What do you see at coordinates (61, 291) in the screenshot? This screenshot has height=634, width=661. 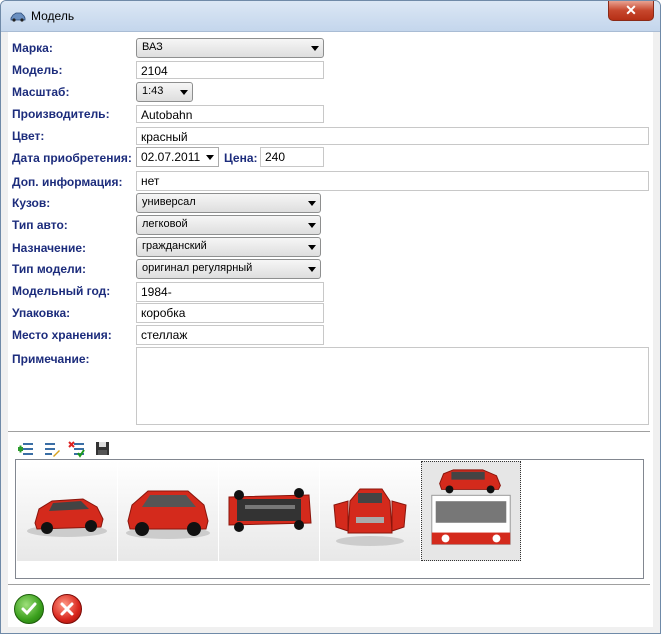 I see `model-year-label: Модельный год:` at bounding box center [61, 291].